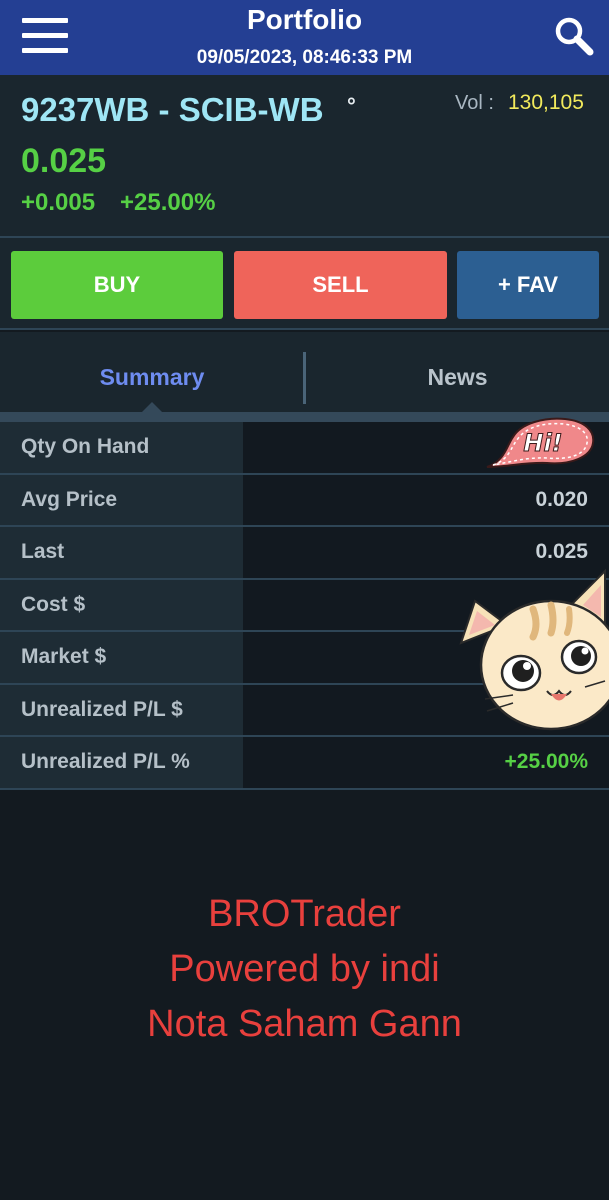 This screenshot has height=1200, width=609. I want to click on hi-speech-bubble-sticker: Hi!, so click(541, 444).